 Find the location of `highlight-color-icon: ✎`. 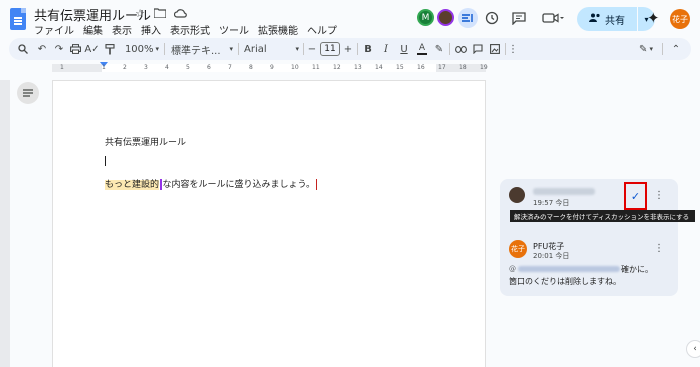

highlight-color-icon: ✎ is located at coordinates (439, 49).